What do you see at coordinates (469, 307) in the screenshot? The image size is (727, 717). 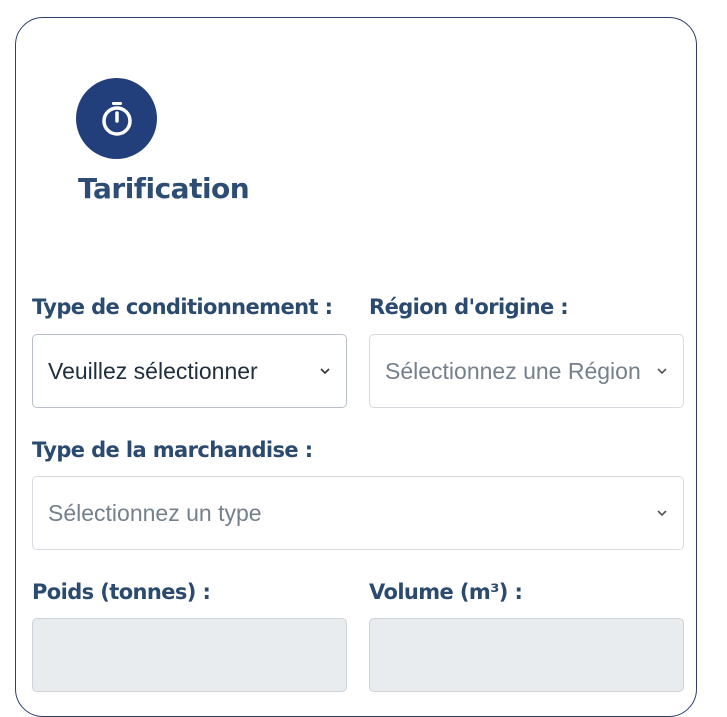 I see `region-label: Région d'origine :` at bounding box center [469, 307].